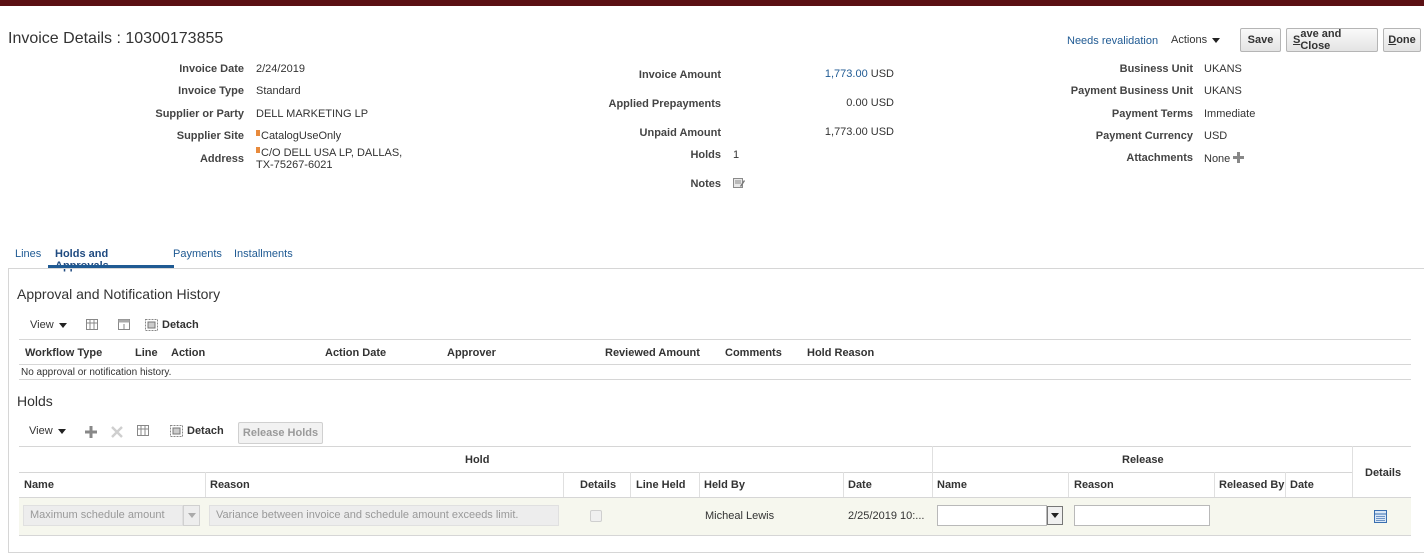 This screenshot has width=1424, height=555. I want to click on invoice-amount-currency: USD, so click(882, 74).